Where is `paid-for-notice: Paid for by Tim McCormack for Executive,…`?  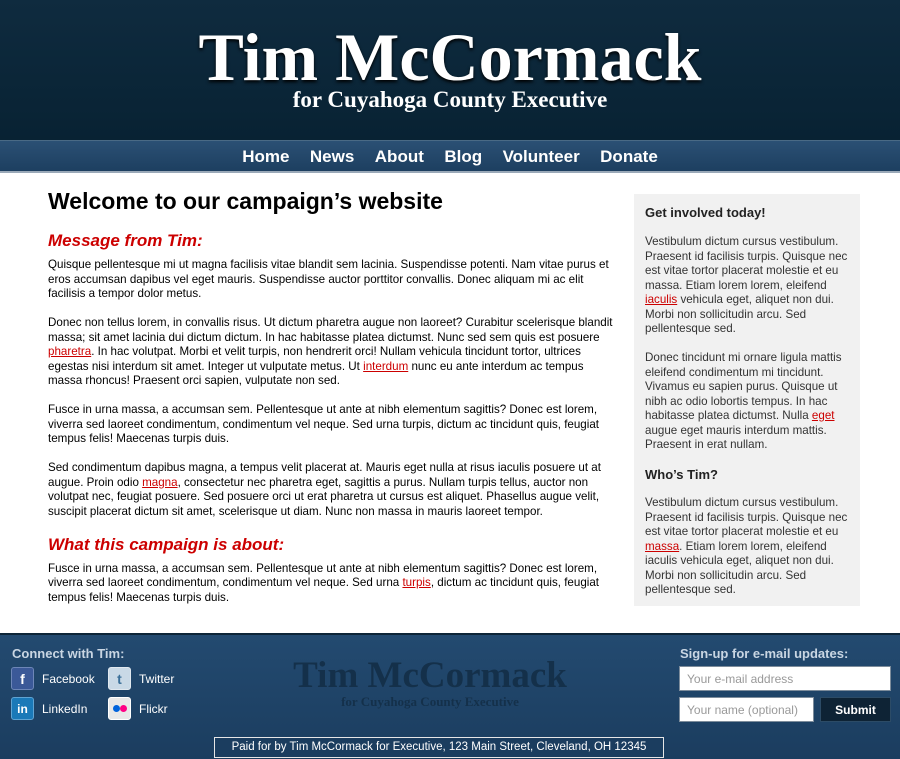
paid-for-notice: Paid for by Tim McCormack for Executive,… is located at coordinates (439, 747).